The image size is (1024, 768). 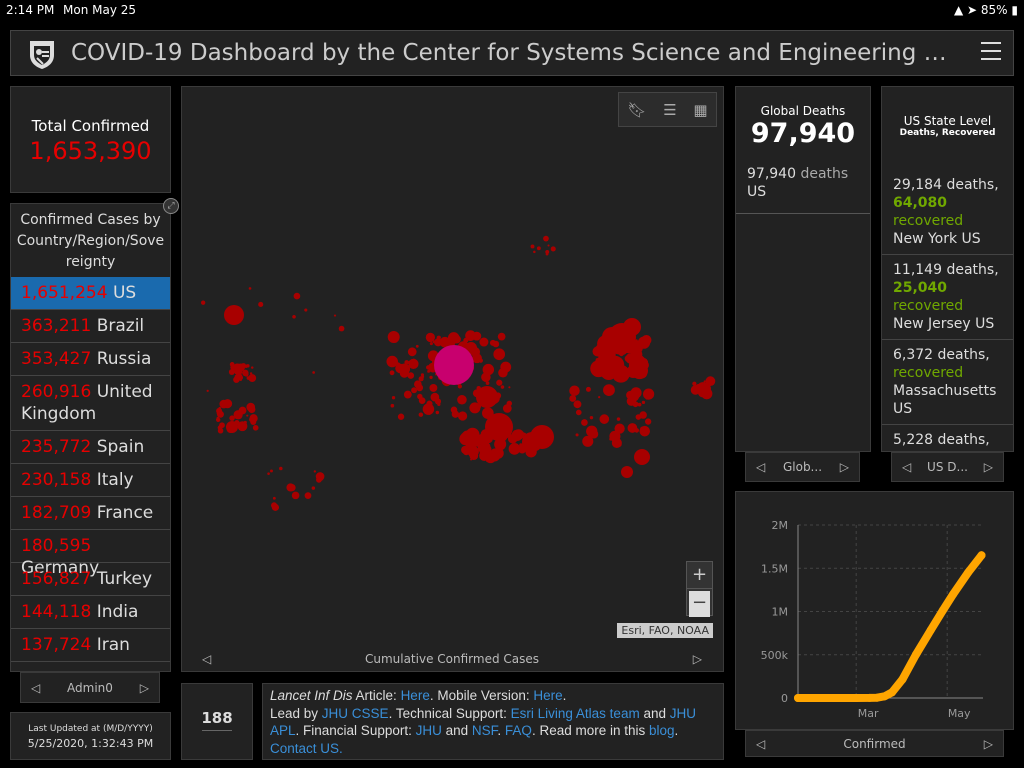 What do you see at coordinates (547, 695) in the screenshot?
I see `mobile-version-link: Here` at bounding box center [547, 695].